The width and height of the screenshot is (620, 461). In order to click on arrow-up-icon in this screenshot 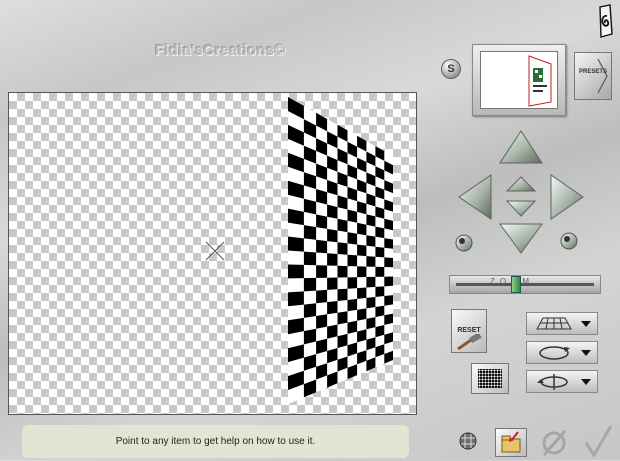, I will do `click(521, 147)`.